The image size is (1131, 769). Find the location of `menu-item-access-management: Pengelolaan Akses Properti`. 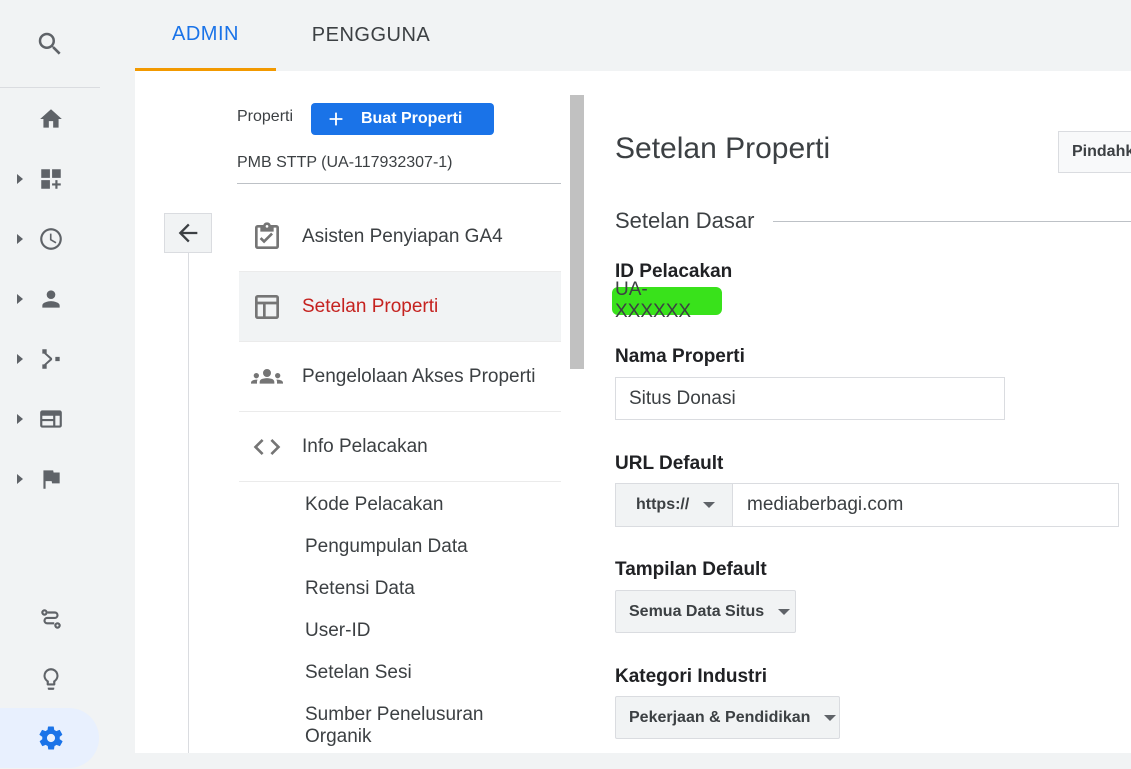

menu-item-access-management: Pengelolaan Akses Properti is located at coordinates (400, 377).